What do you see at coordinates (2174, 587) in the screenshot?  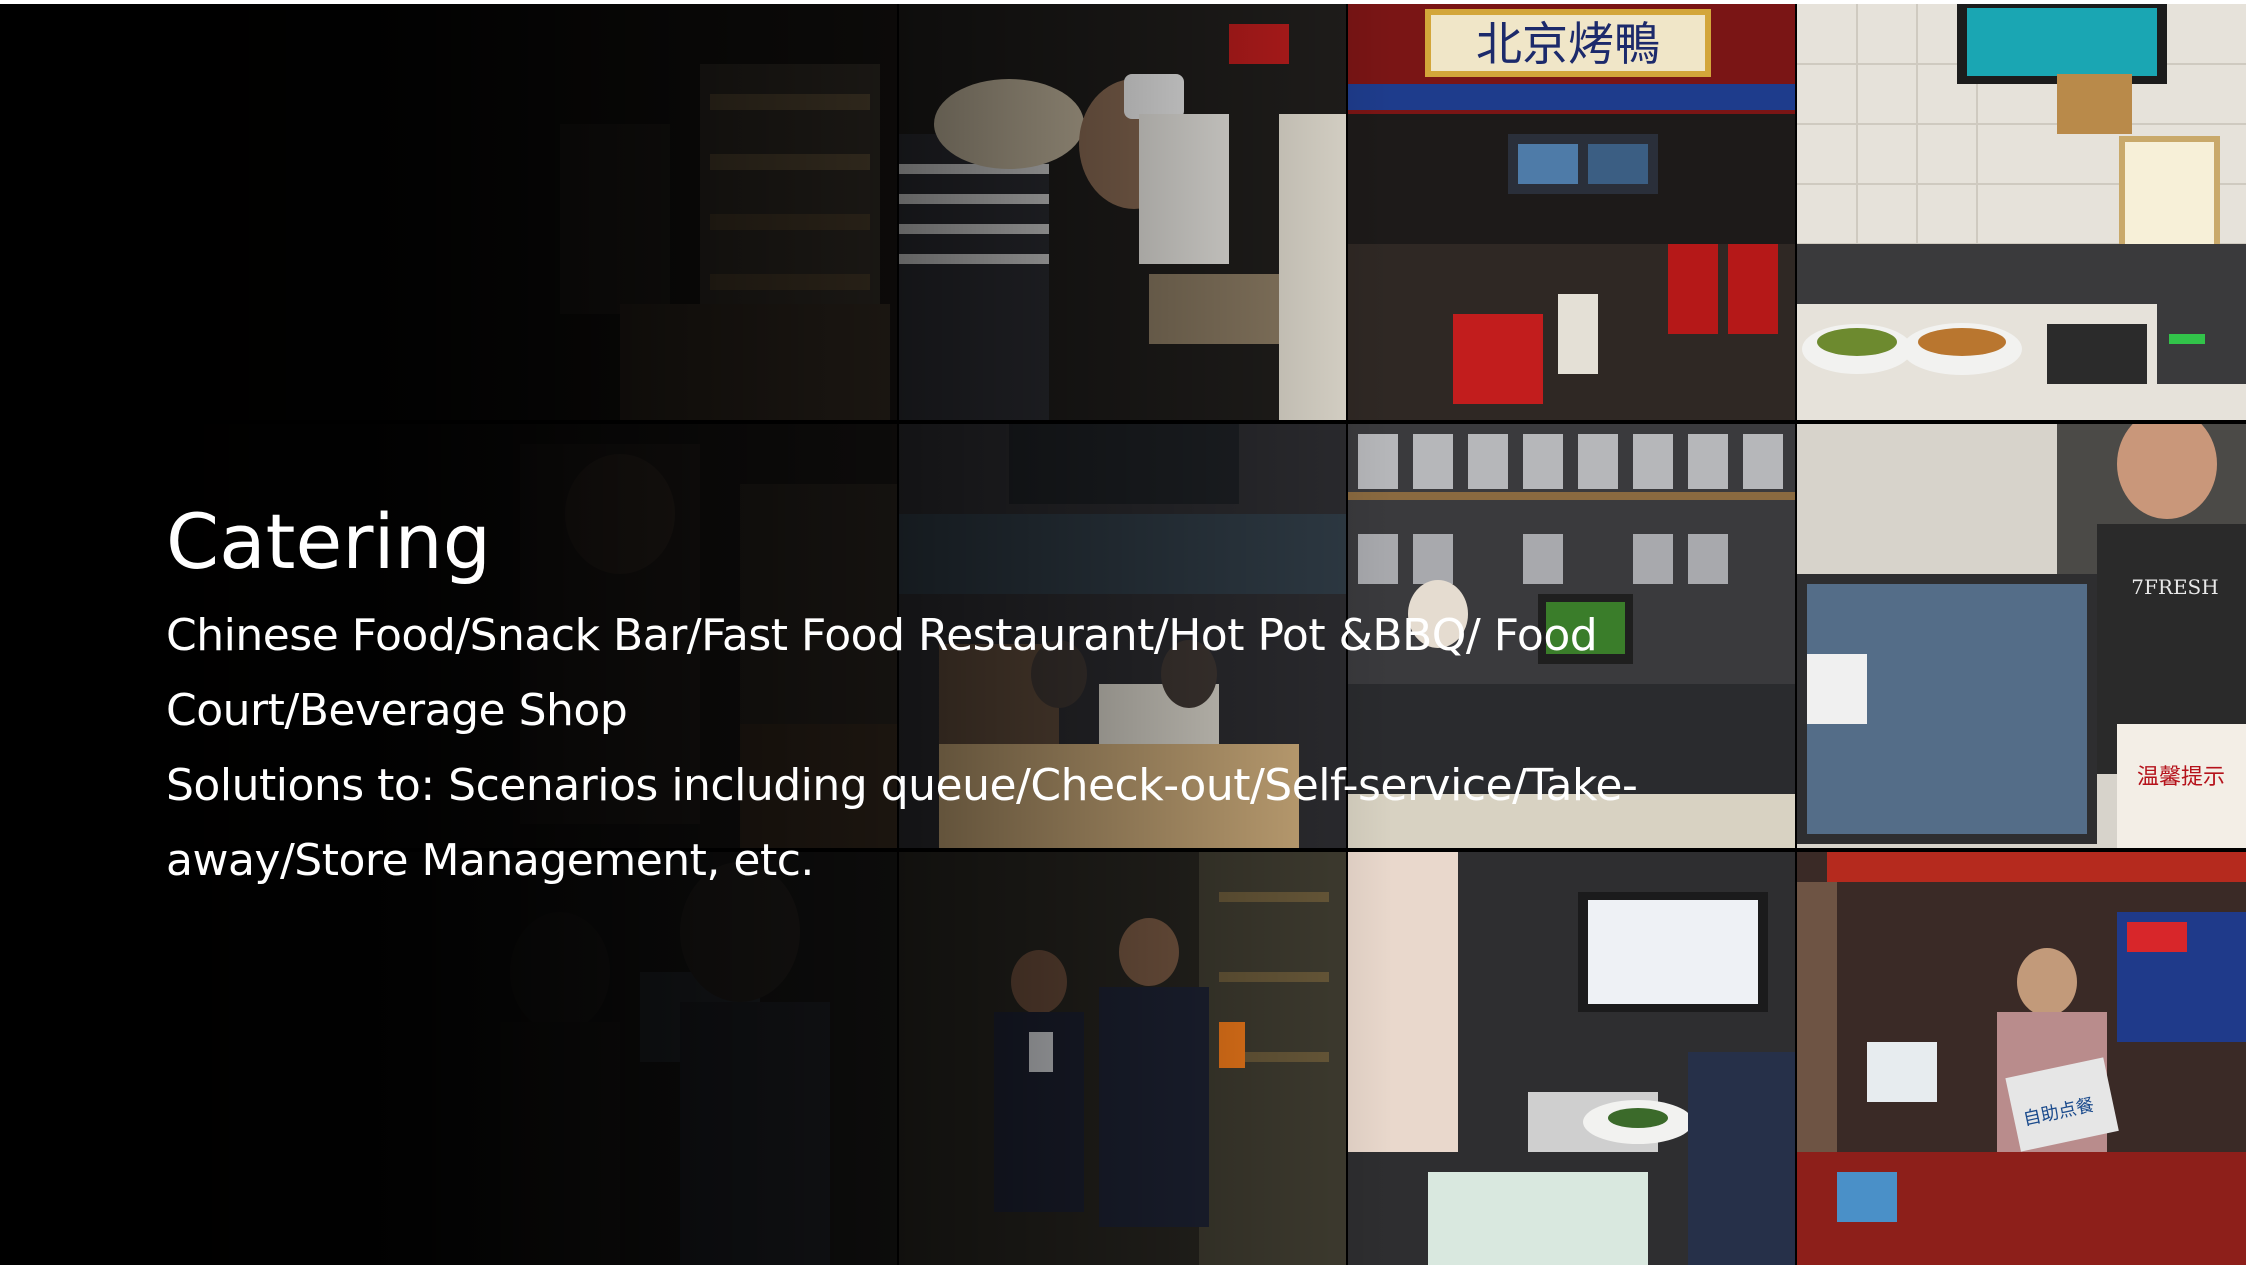 I see `counter-logo: 7FRESH` at bounding box center [2174, 587].